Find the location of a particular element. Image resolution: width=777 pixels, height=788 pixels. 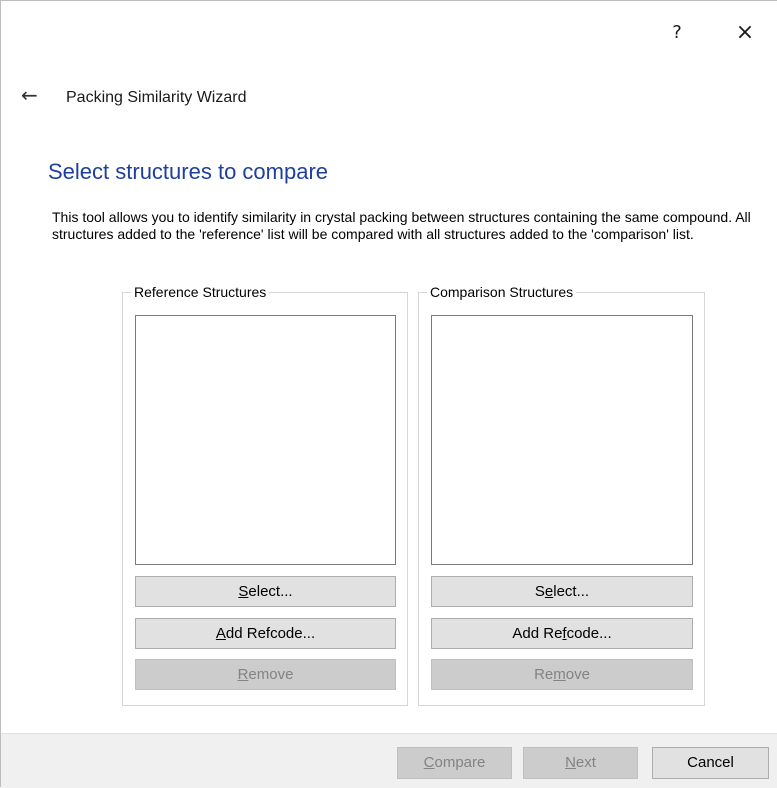

mnemonic: m is located at coordinates (559, 674).